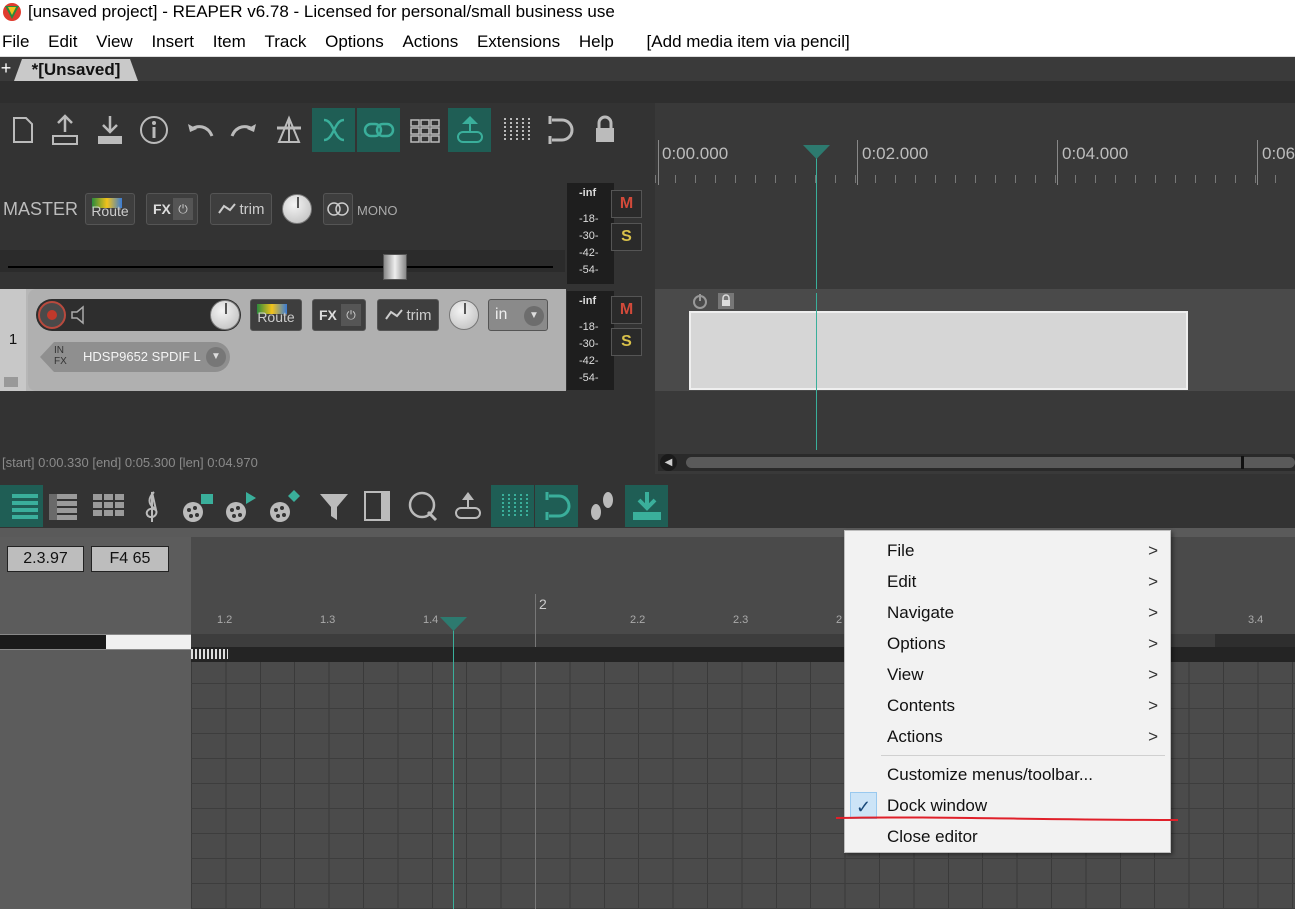 The width and height of the screenshot is (1295, 909). Describe the element at coordinates (282, 261) in the screenshot. I see `master-volume-track` at that location.